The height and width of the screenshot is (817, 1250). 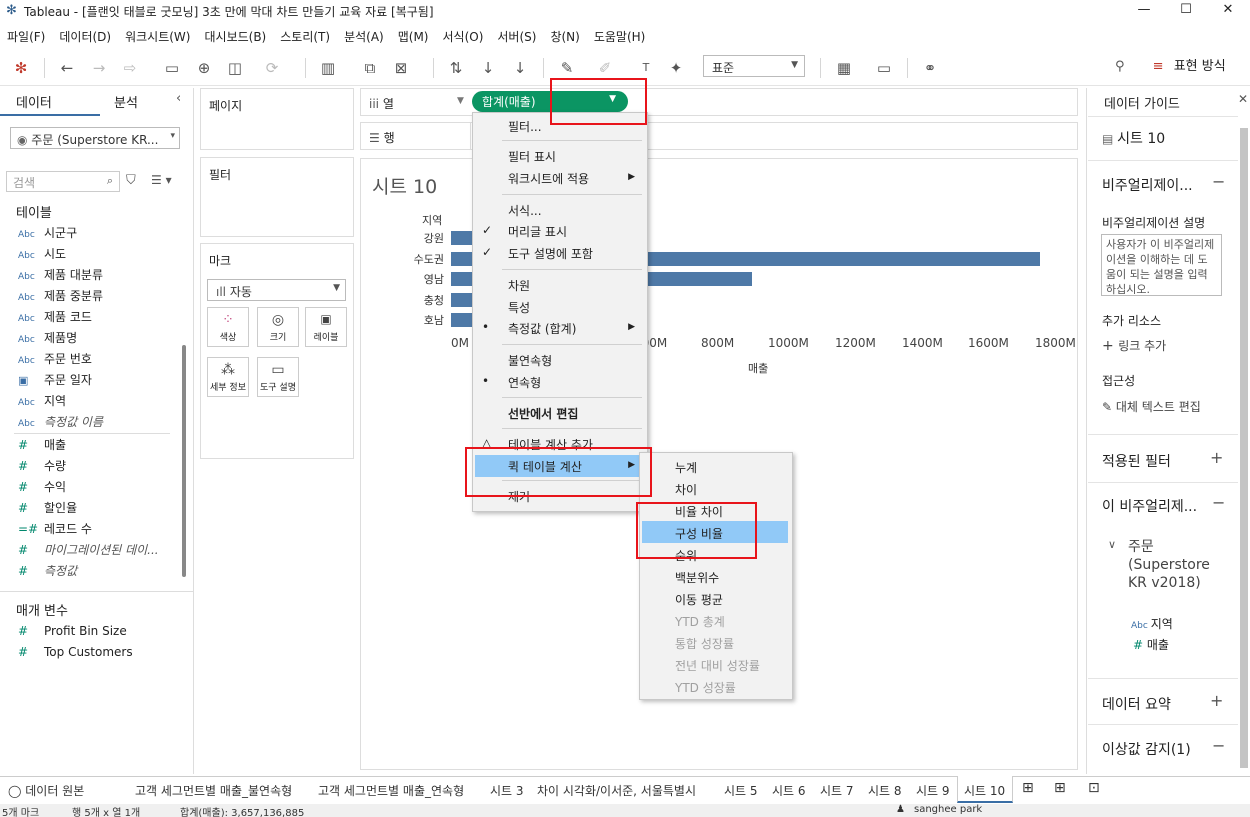 I want to click on tab-datasource: ◯ 데이터 원본, so click(x=46, y=790).